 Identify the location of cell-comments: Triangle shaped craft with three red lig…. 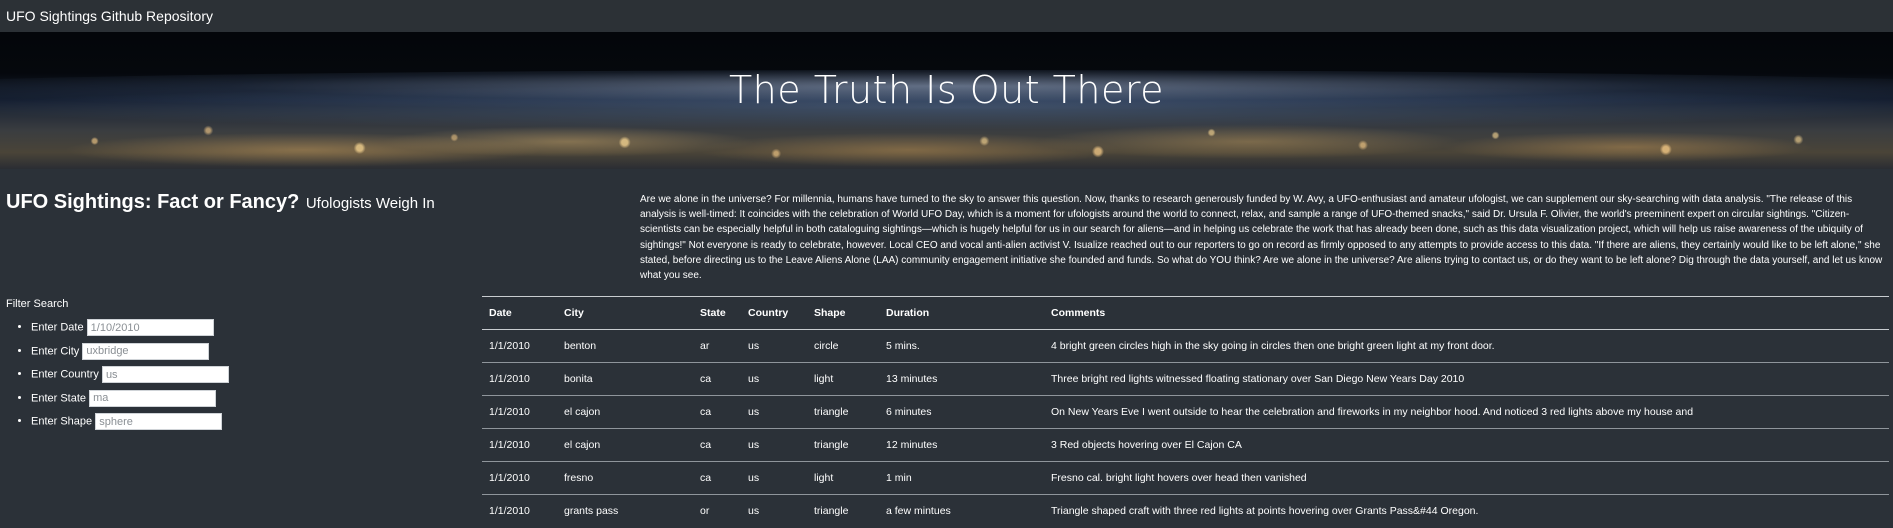
(1265, 511).